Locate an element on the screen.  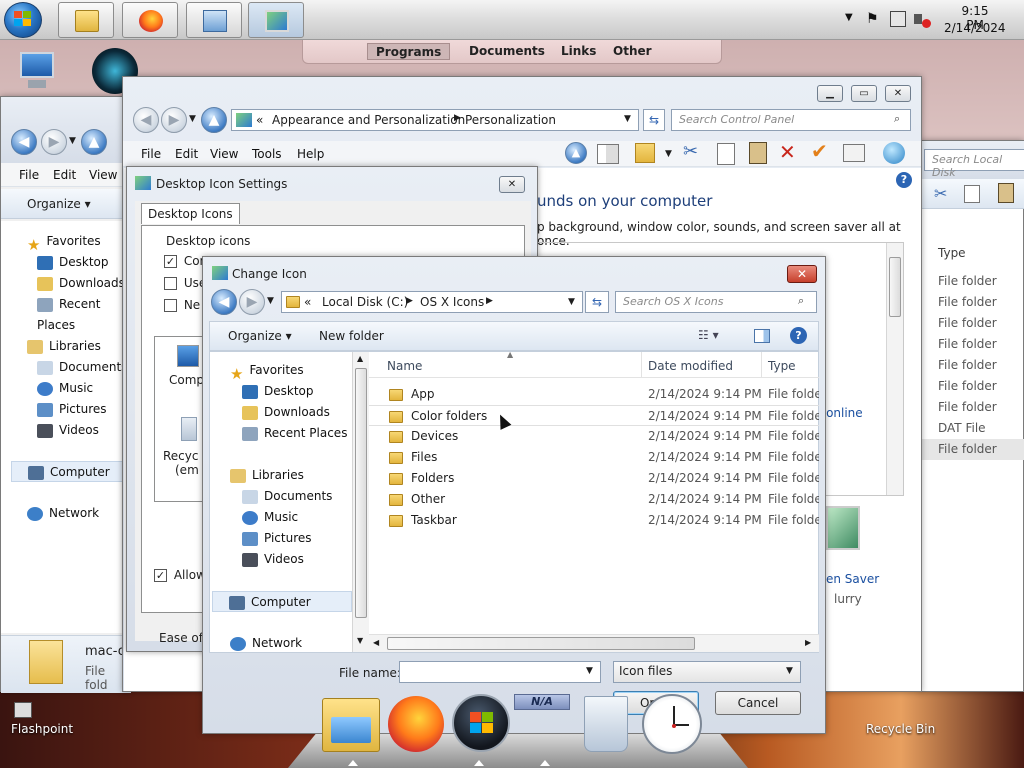
checkbox-checked: ✓ is located at coordinates (160, 575).